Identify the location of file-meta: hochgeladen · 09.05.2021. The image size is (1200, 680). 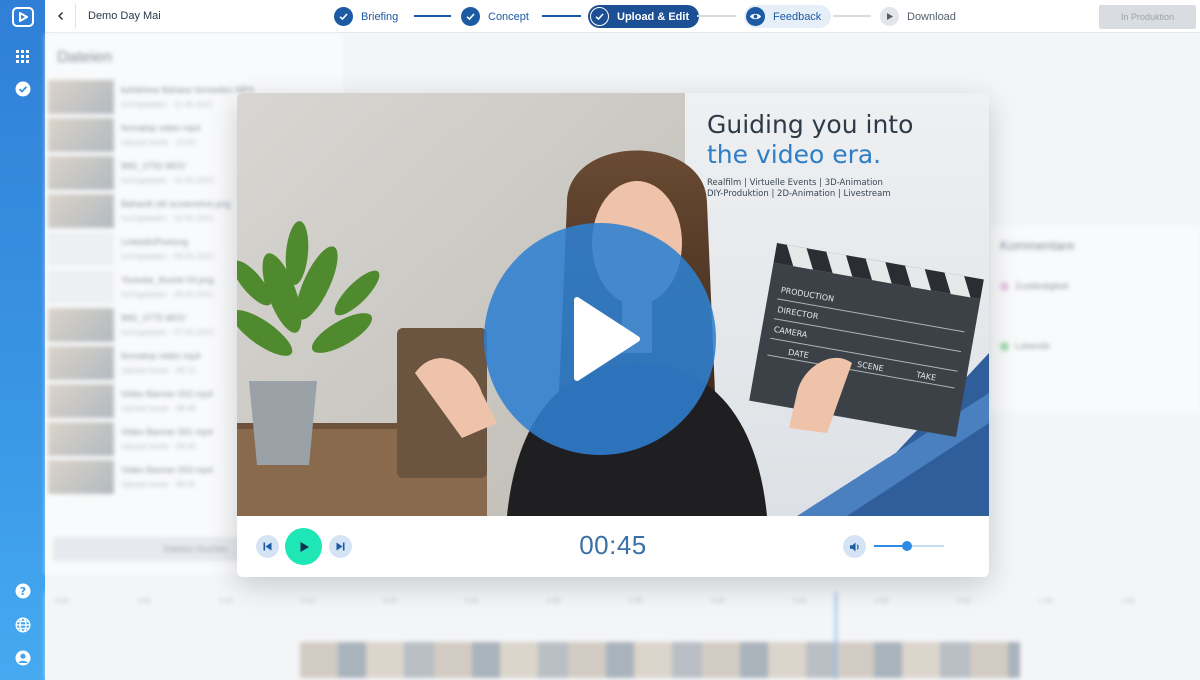
(167, 256).